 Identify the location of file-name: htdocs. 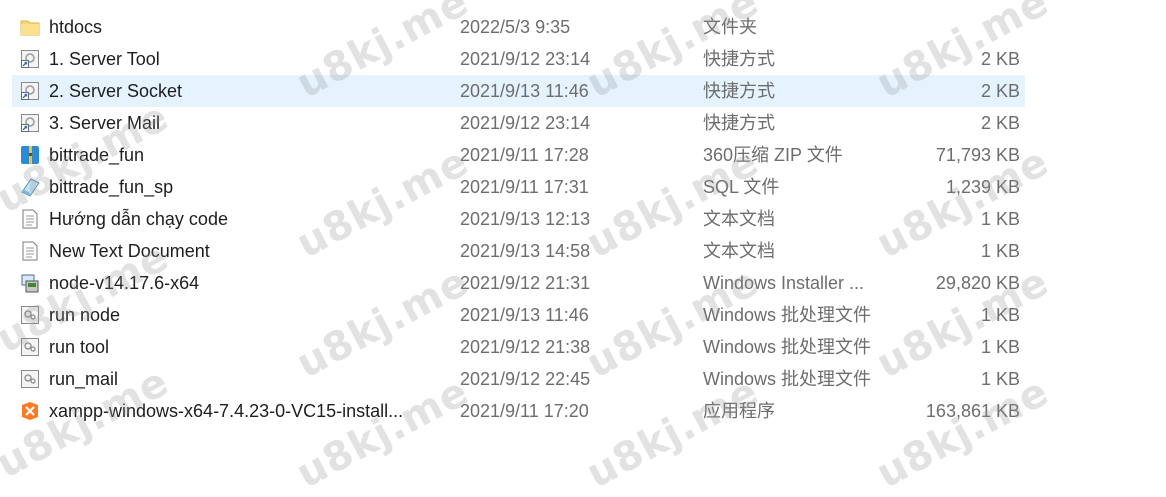
(76, 27).